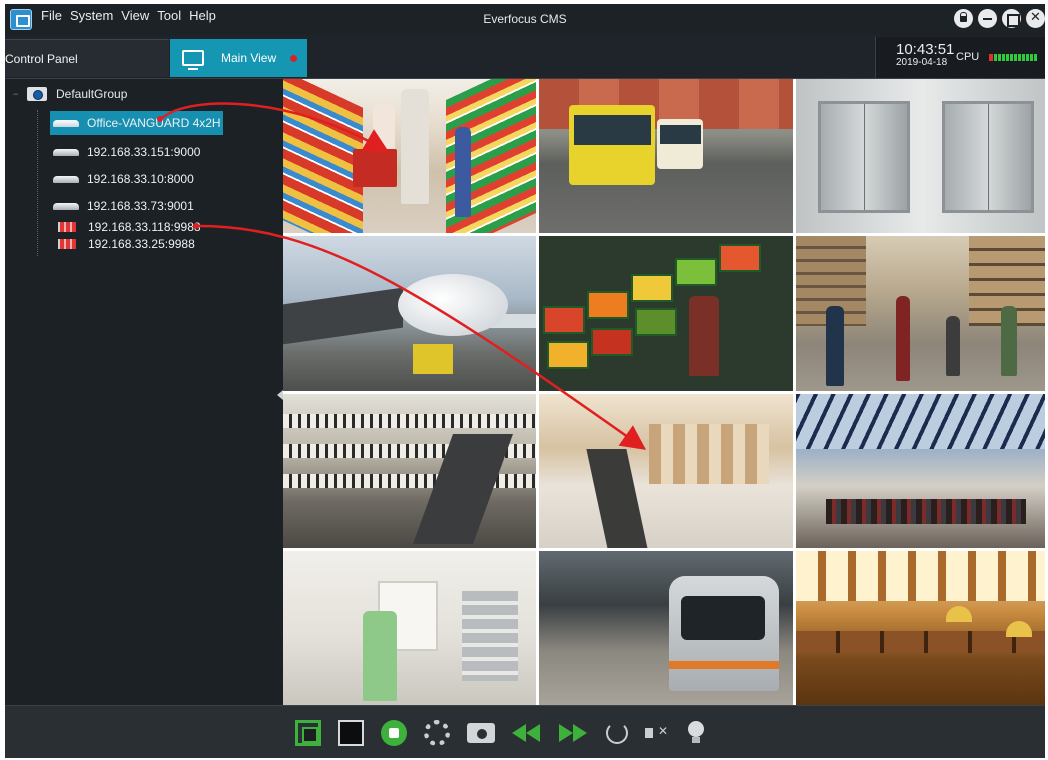  I want to click on device-item: 192.168.33.25:9988, so click(122, 244).